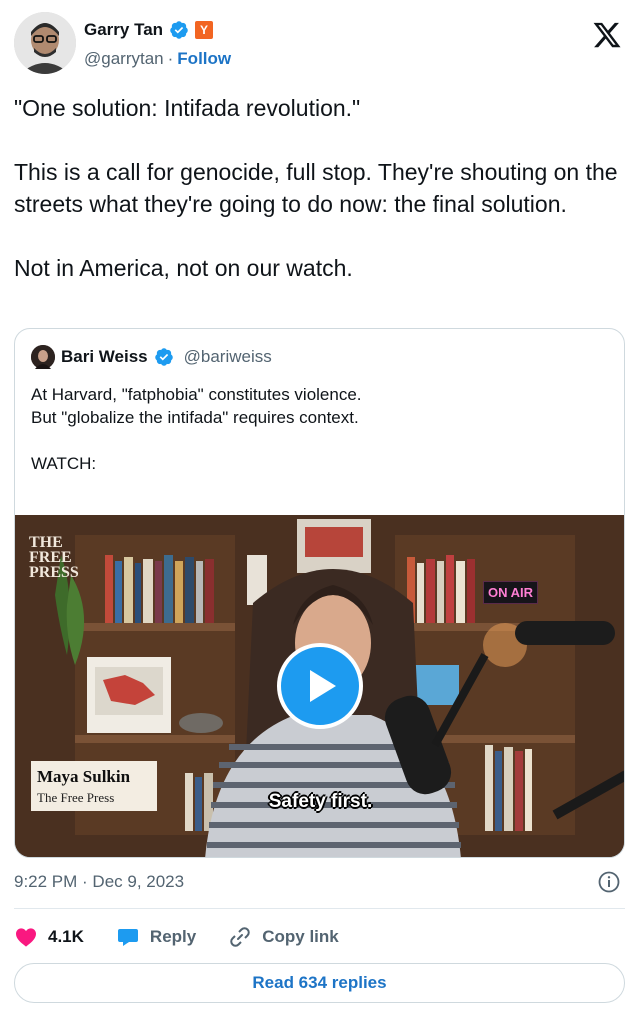  What do you see at coordinates (151, 357) in the screenshot?
I see `quoted-tweet-header: Bari Weiss @bariweiss` at bounding box center [151, 357].